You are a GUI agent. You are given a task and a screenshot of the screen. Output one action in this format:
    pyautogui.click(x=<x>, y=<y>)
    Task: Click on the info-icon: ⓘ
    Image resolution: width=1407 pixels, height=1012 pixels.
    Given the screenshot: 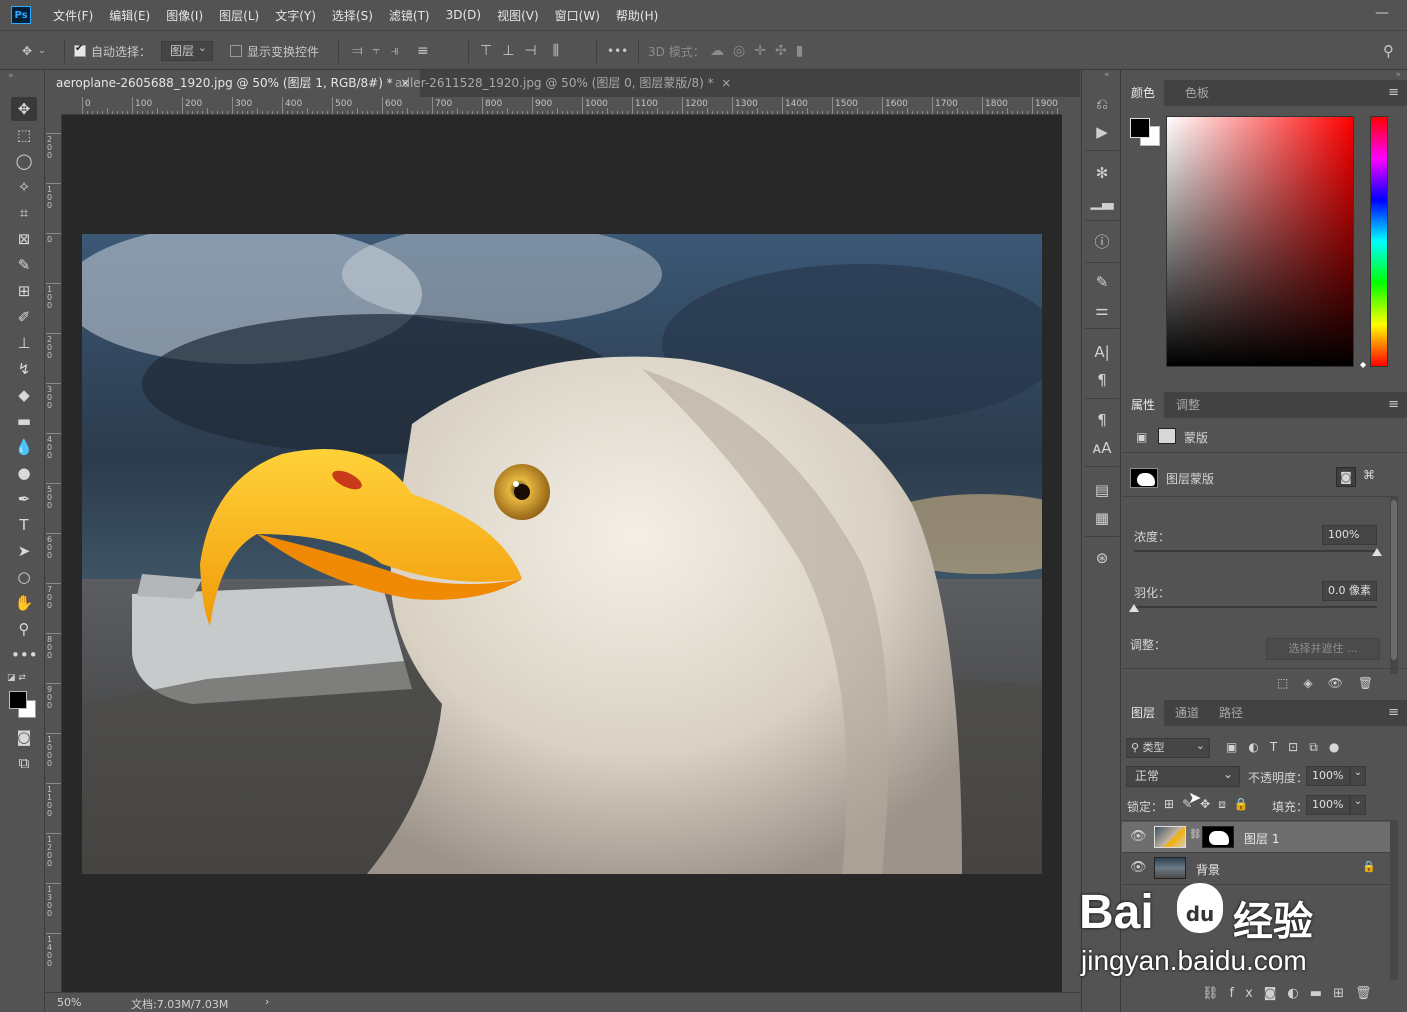 What is the action you would take?
    pyautogui.click(x=1102, y=242)
    